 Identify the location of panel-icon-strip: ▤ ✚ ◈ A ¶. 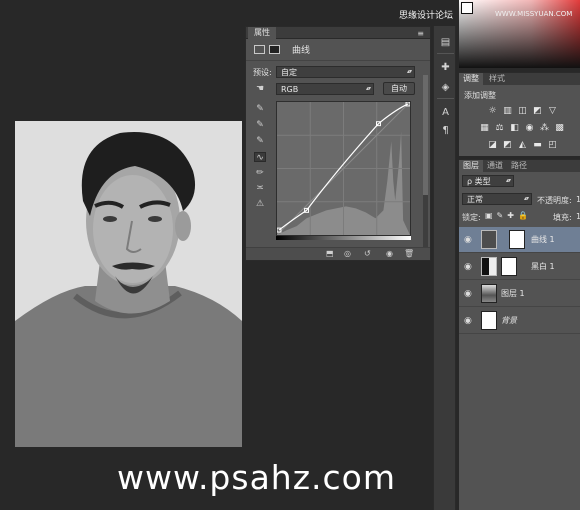
(444, 268).